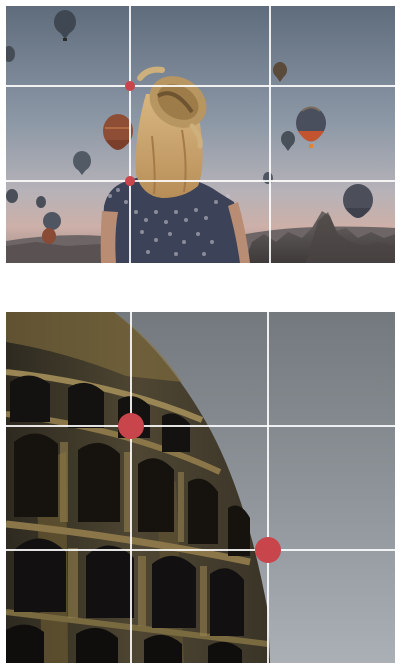  I want to click on intersection-point-bottom-left, so click(130, 181).